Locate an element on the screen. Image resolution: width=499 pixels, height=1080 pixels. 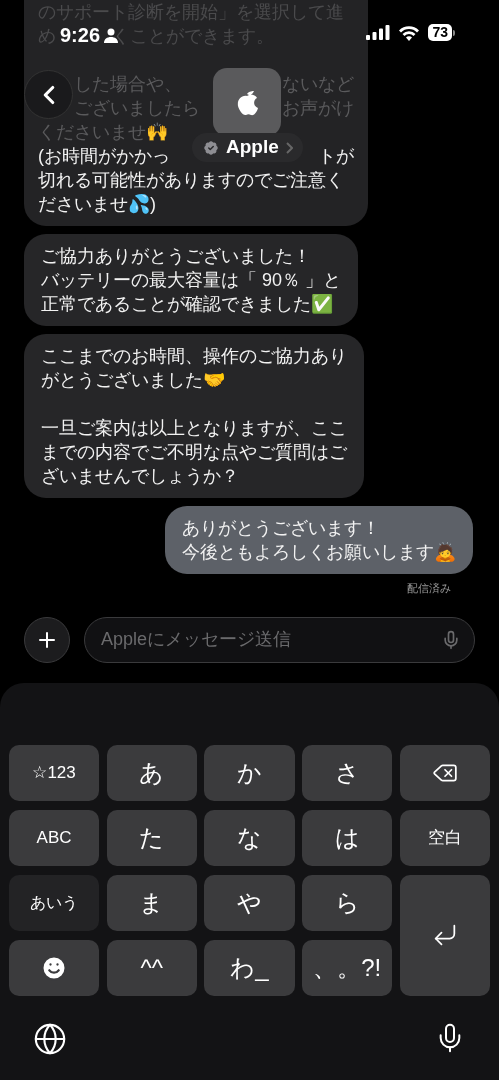
backspace-key is located at coordinates (444, 772).